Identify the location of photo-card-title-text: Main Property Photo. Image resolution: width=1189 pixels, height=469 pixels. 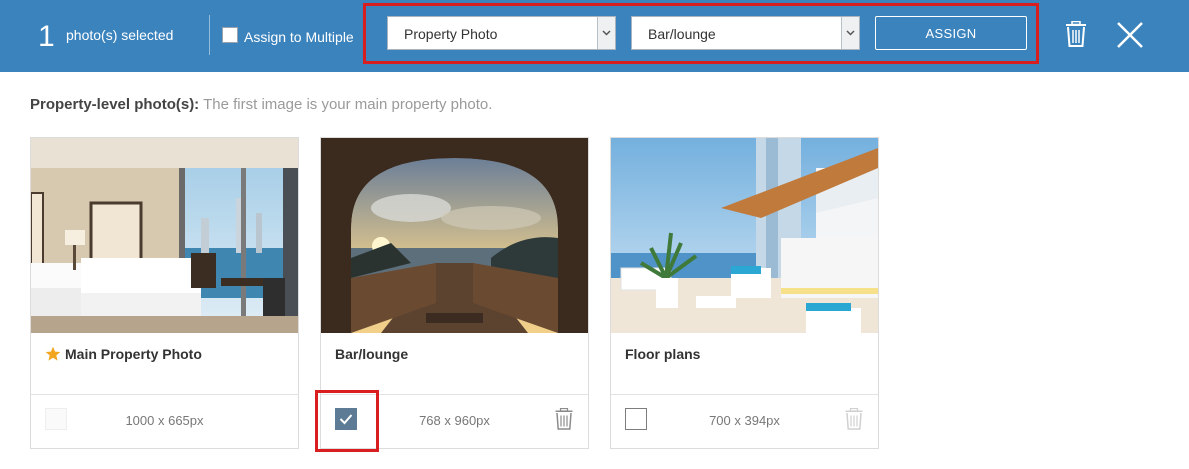
(133, 354).